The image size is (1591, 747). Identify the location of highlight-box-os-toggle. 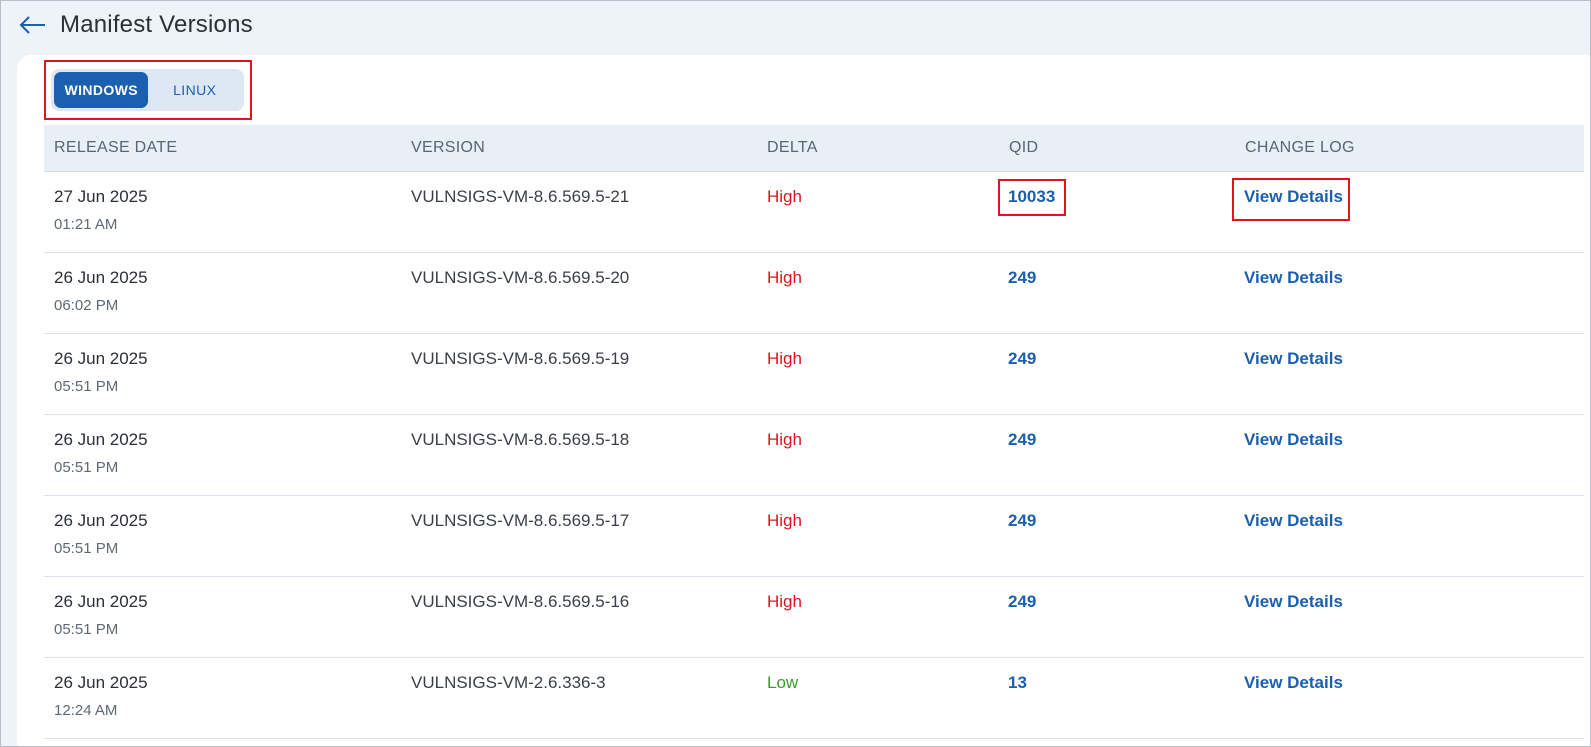
(148, 90).